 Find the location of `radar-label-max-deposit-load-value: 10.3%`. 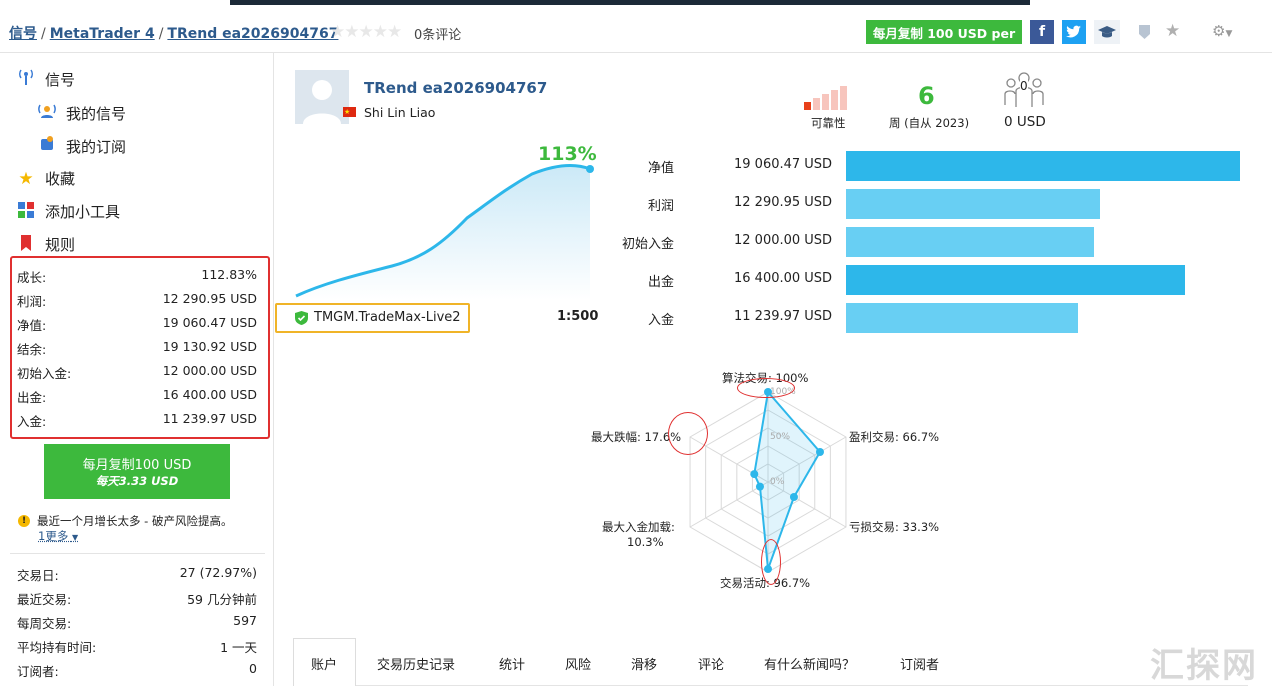

radar-label-max-deposit-load-value: 10.3% is located at coordinates (645, 542).